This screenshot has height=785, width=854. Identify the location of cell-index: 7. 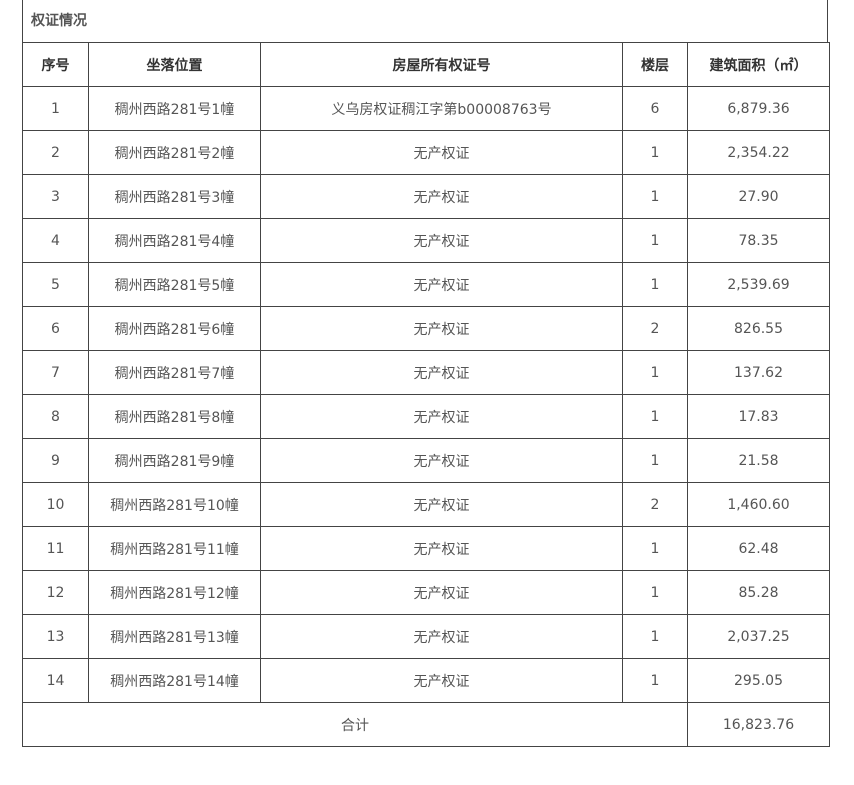
(55, 372).